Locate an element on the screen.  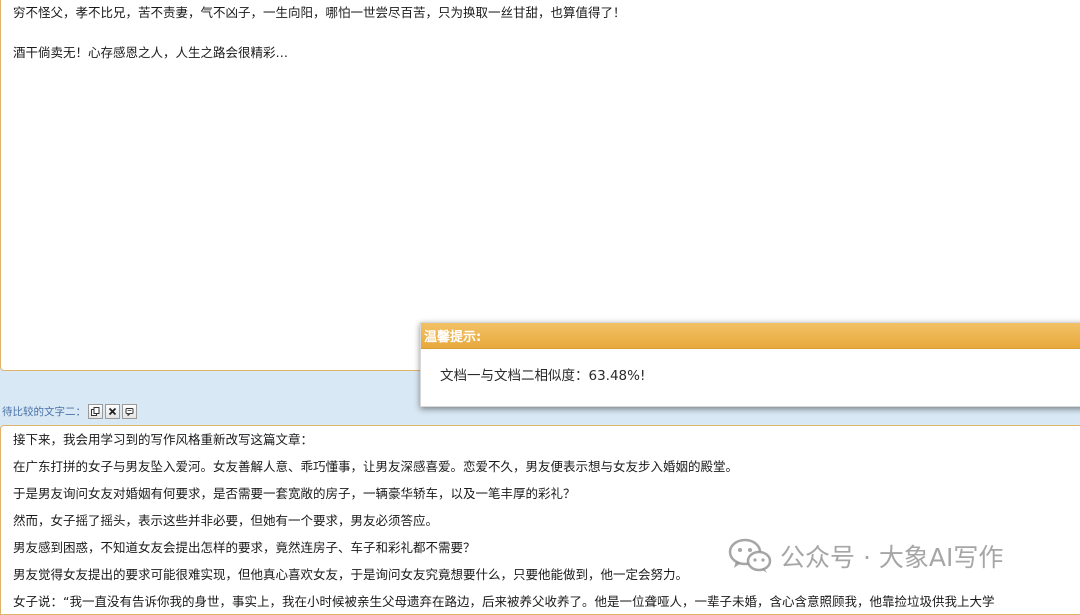
clear-button is located at coordinates (112, 411).